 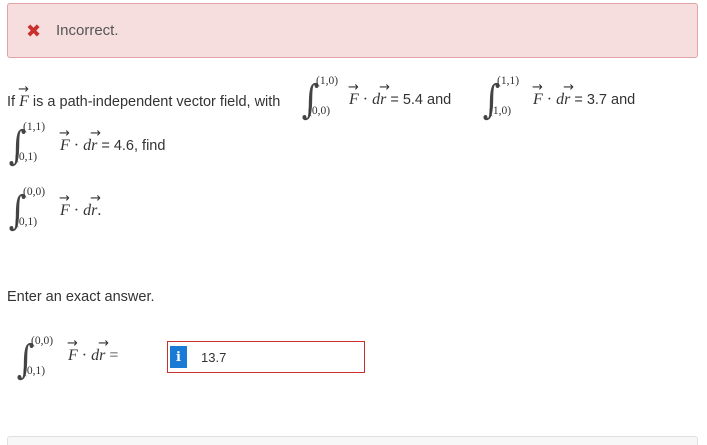 What do you see at coordinates (23, 96) in the screenshot?
I see `field-symbol: F` at bounding box center [23, 96].